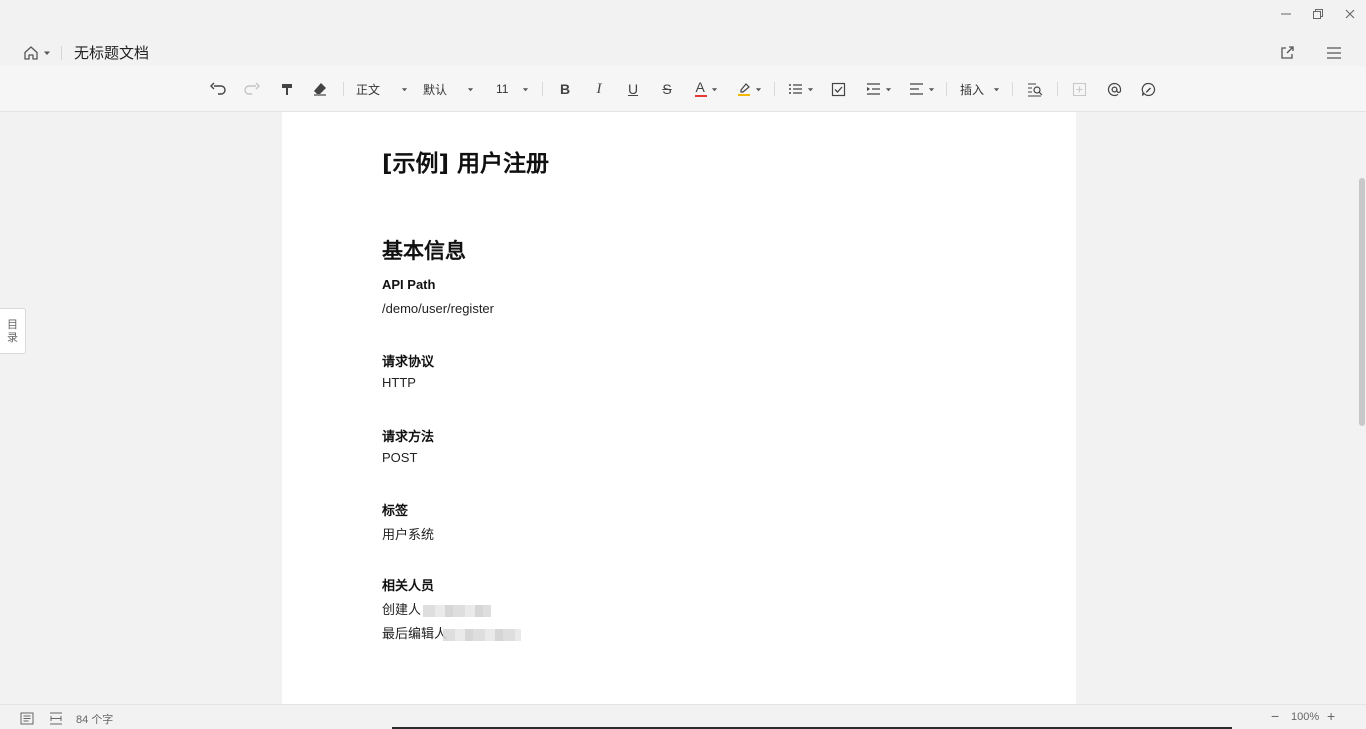 The width and height of the screenshot is (1366, 729). I want to click on field-value-last-editor: 最后编辑人, so click(452, 632).